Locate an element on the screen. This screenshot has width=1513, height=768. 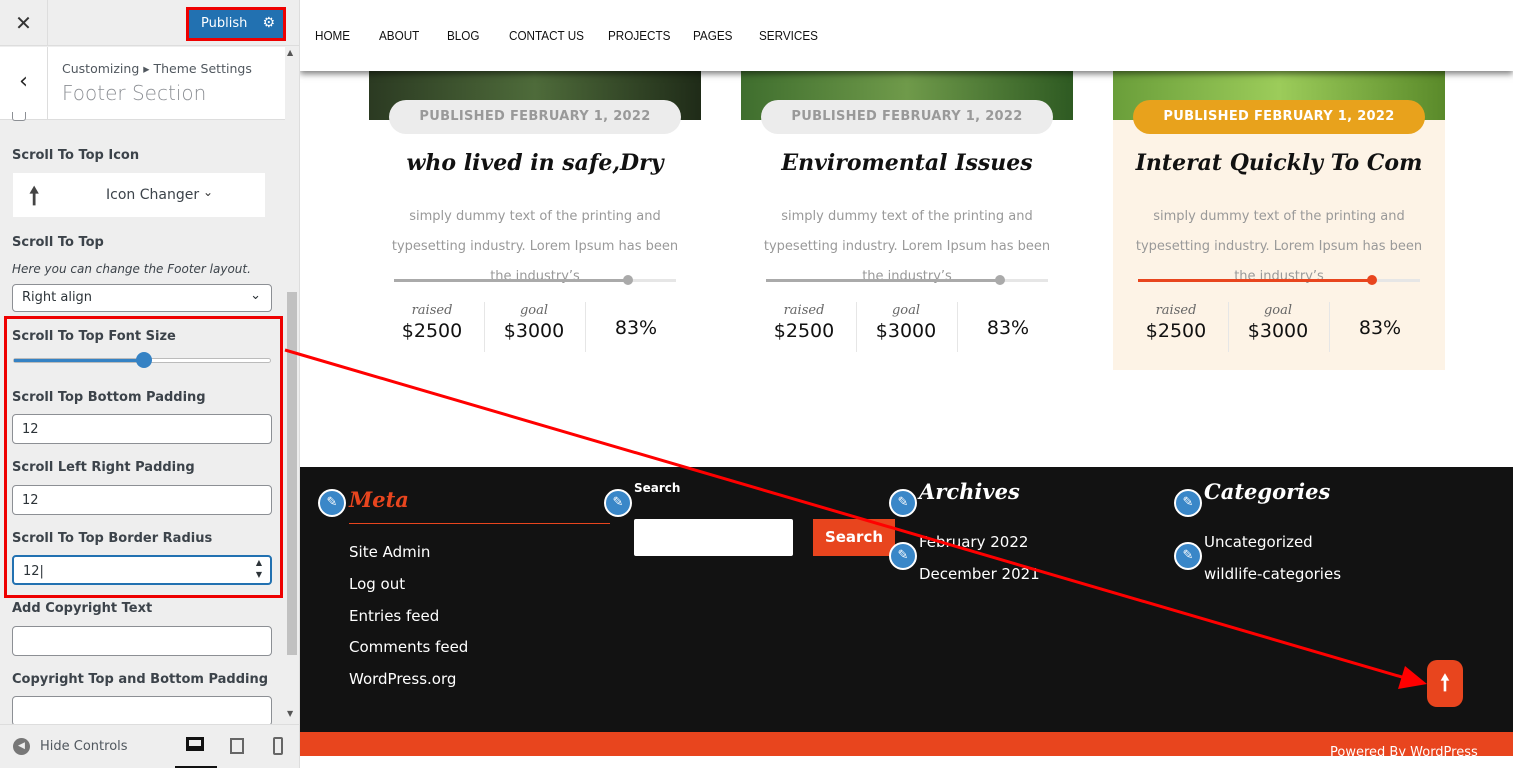
gear-icon: ⚙ is located at coordinates (268, 23).